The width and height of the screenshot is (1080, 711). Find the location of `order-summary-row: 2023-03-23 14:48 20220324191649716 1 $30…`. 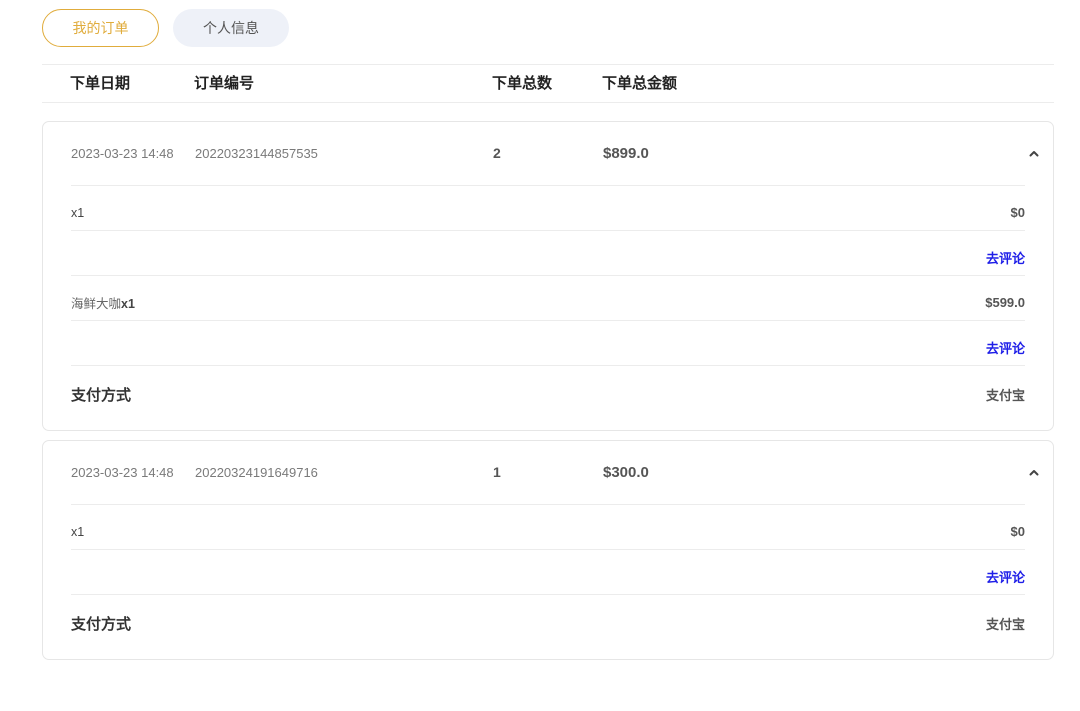

order-summary-row: 2023-03-23 14:48 20220324191649716 1 $30… is located at coordinates (555, 473).